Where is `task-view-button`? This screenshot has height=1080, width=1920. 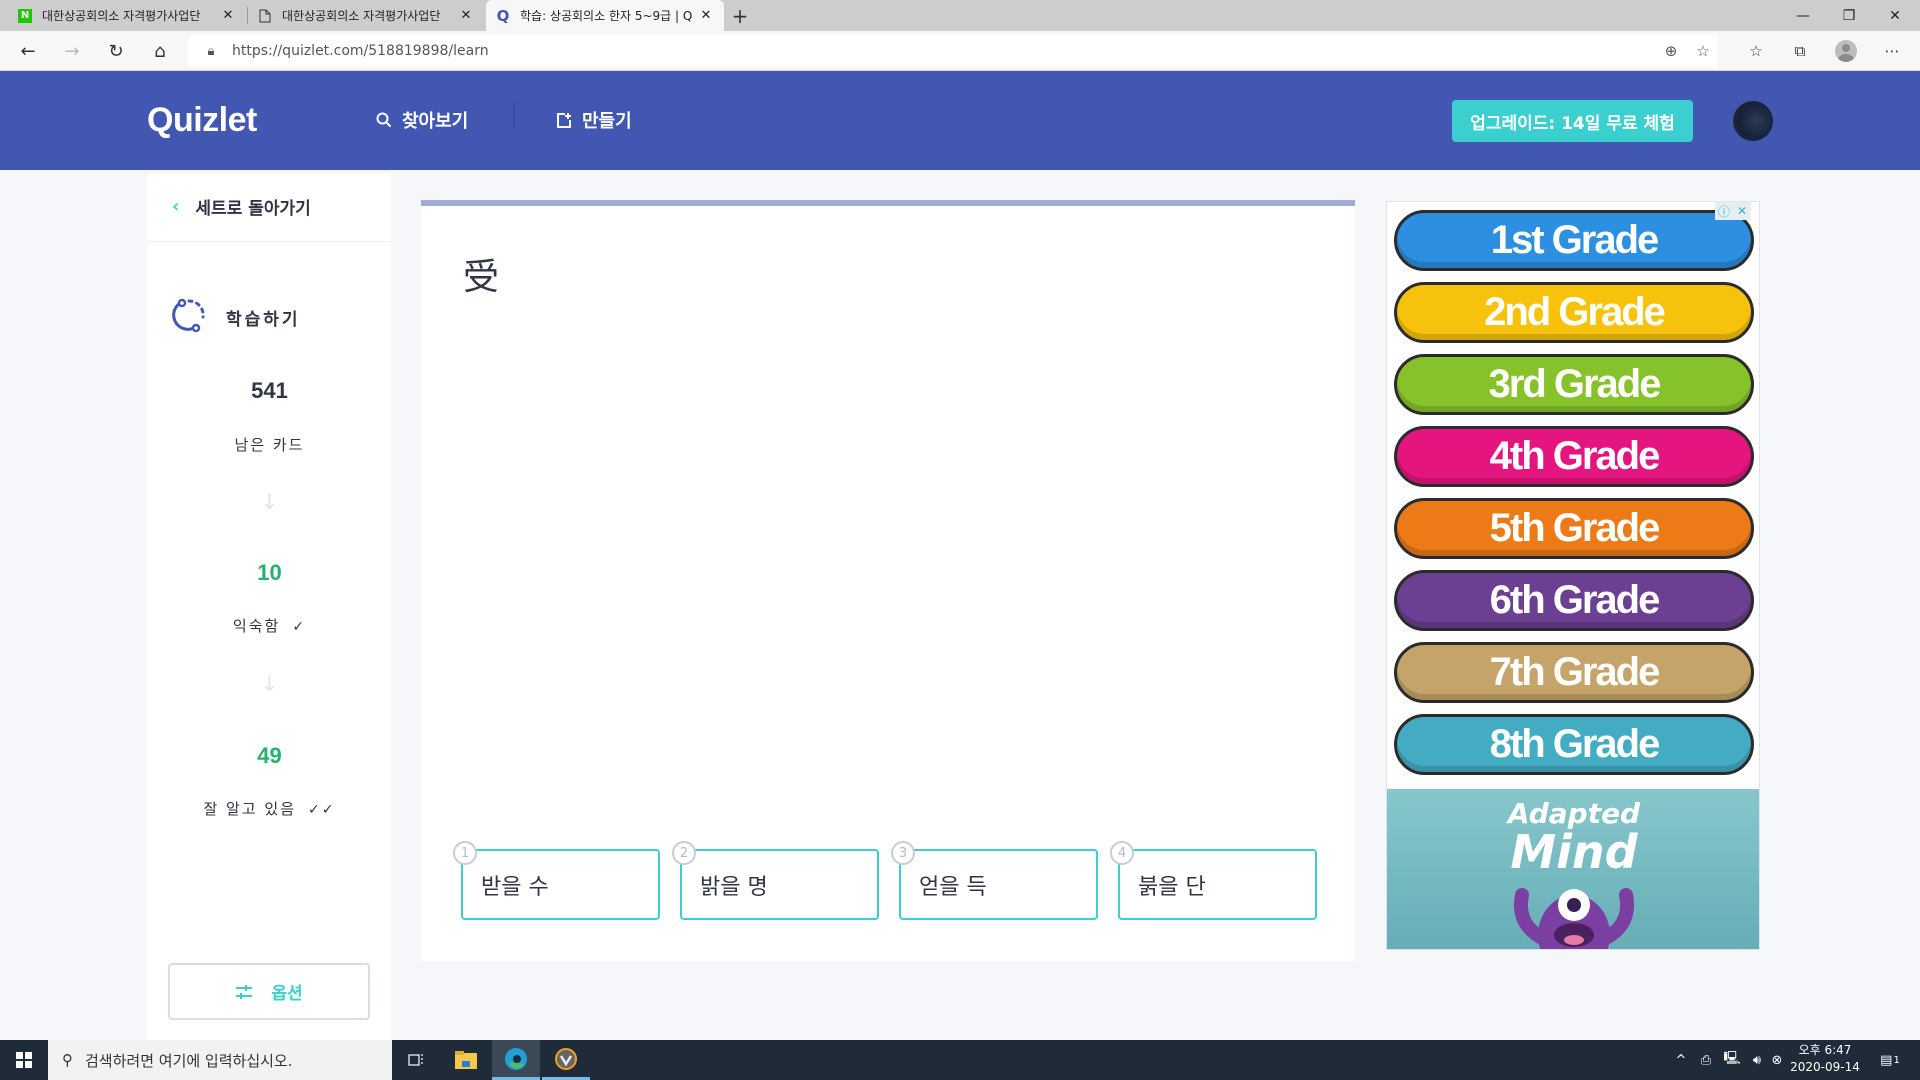
task-view-button is located at coordinates (416, 1060).